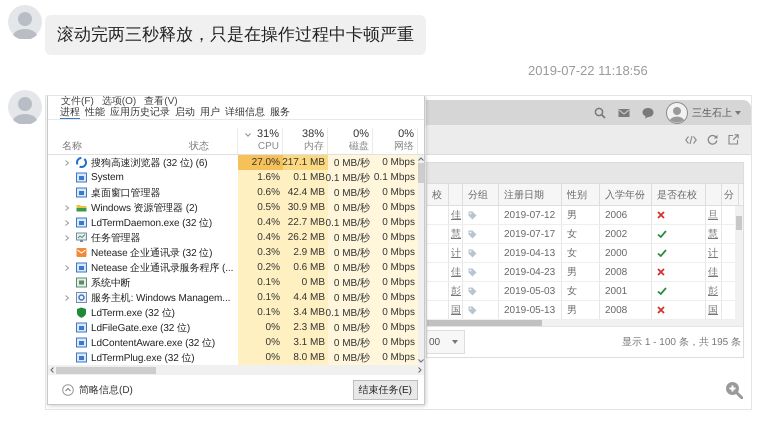 This screenshot has width=767, height=424. Describe the element at coordinates (385, 390) in the screenshot. I see `end-task-button: 结束任务(E)` at that location.